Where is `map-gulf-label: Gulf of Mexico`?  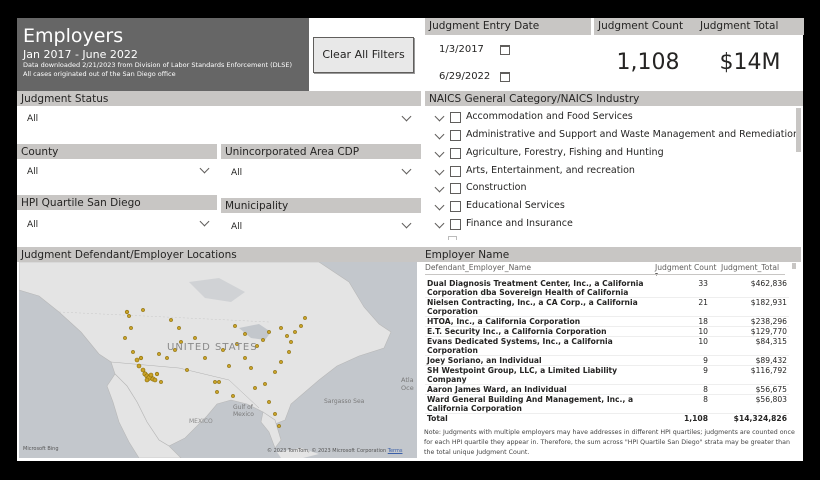
map-gulf-label: Gulf of Mexico is located at coordinates (243, 411).